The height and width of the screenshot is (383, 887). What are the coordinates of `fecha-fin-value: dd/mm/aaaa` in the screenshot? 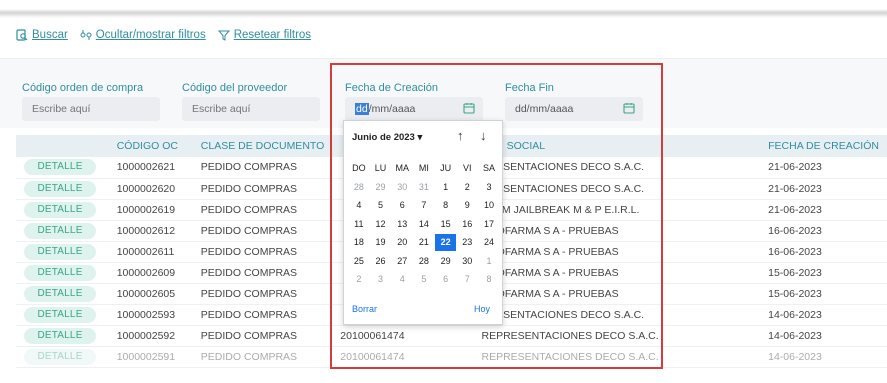 It's located at (544, 109).